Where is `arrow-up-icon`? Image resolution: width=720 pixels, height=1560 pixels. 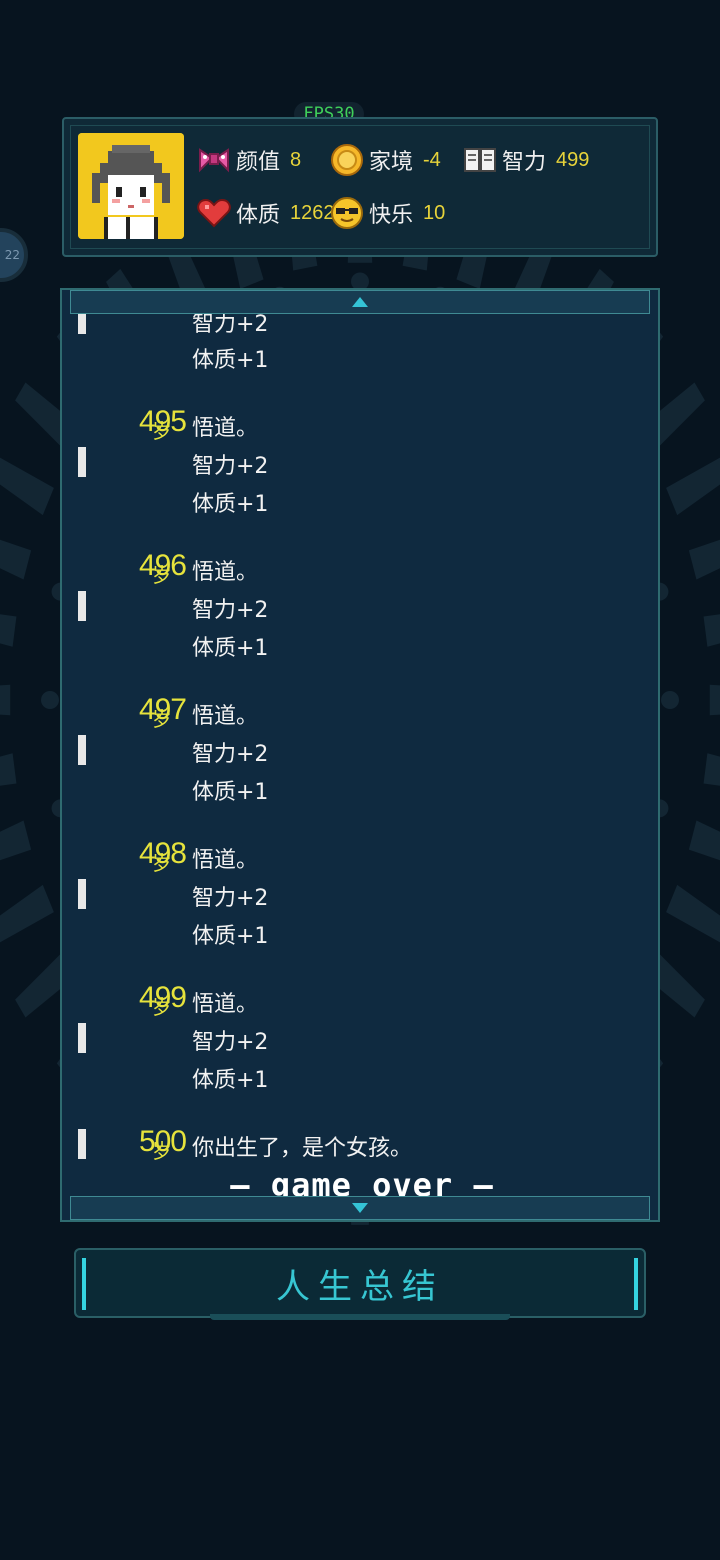
arrow-up-icon is located at coordinates (360, 302).